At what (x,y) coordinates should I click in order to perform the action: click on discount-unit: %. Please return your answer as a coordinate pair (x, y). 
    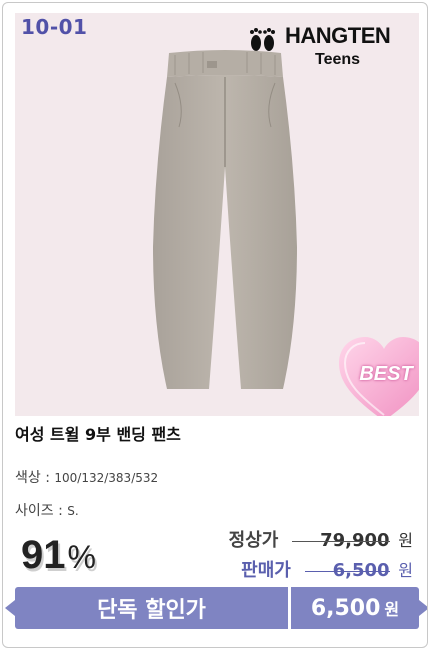
    Looking at the image, I should click on (81, 557).